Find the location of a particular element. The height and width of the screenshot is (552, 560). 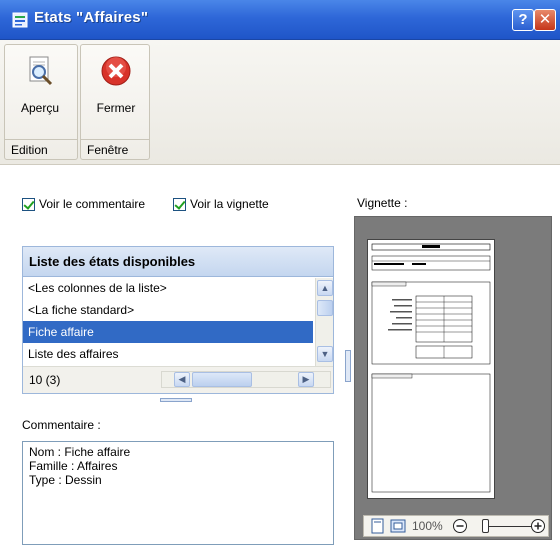

zoom-out-icon is located at coordinates (460, 526).